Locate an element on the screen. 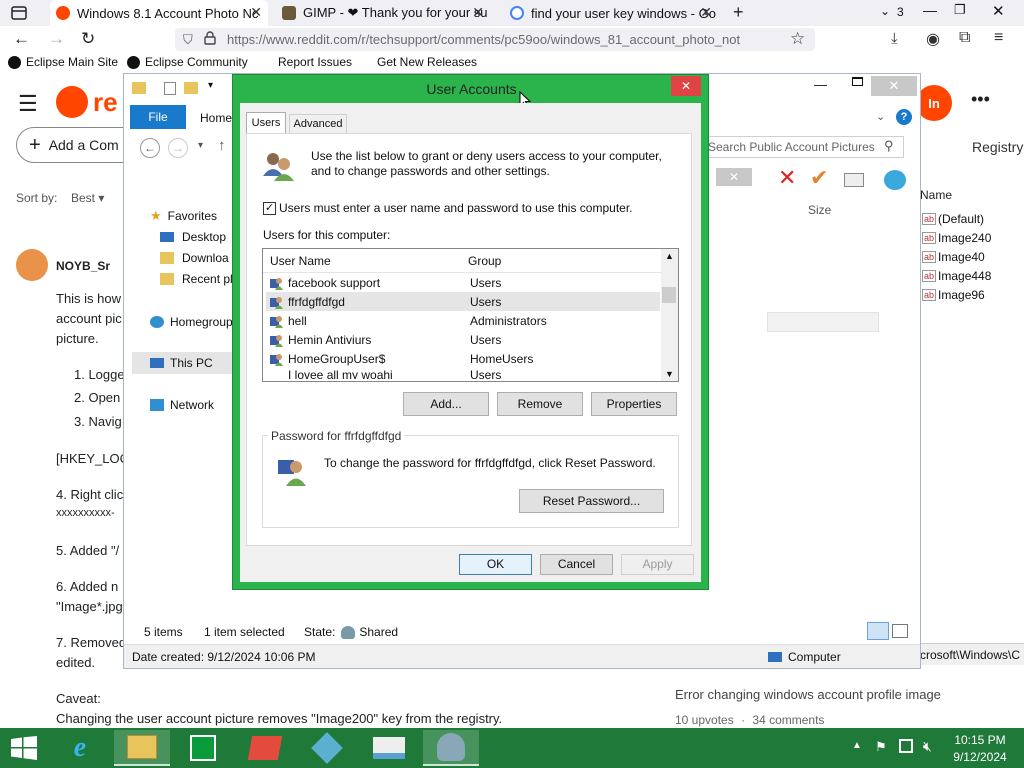 The height and width of the screenshot is (768, 1024). properties-button: Properties is located at coordinates (634, 404).